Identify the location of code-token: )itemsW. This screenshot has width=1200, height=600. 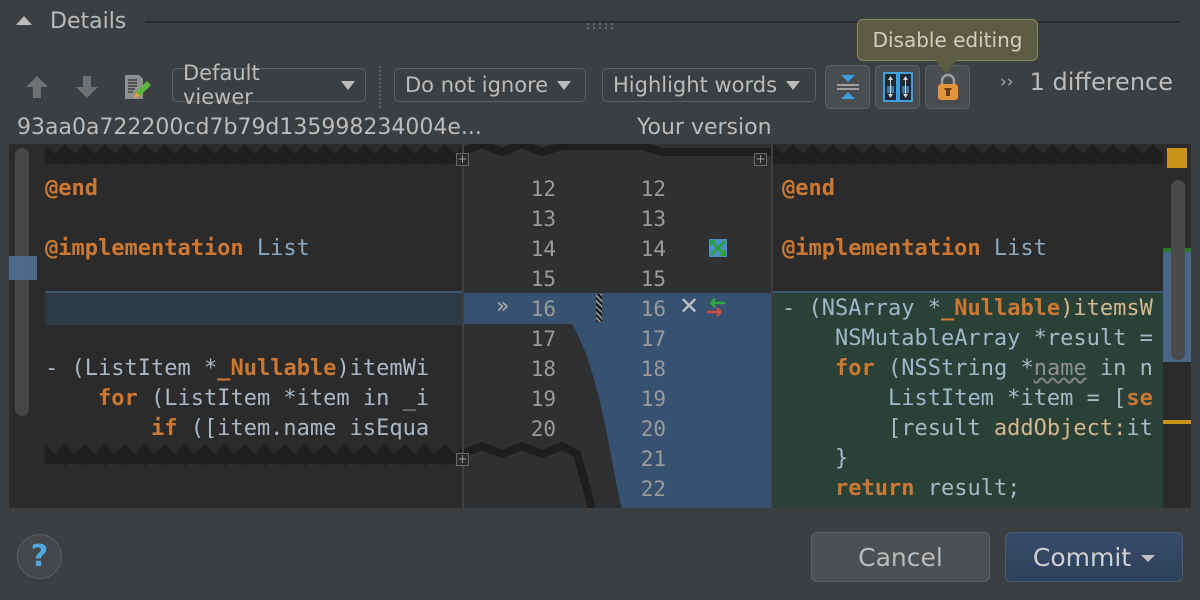
(1106, 308).